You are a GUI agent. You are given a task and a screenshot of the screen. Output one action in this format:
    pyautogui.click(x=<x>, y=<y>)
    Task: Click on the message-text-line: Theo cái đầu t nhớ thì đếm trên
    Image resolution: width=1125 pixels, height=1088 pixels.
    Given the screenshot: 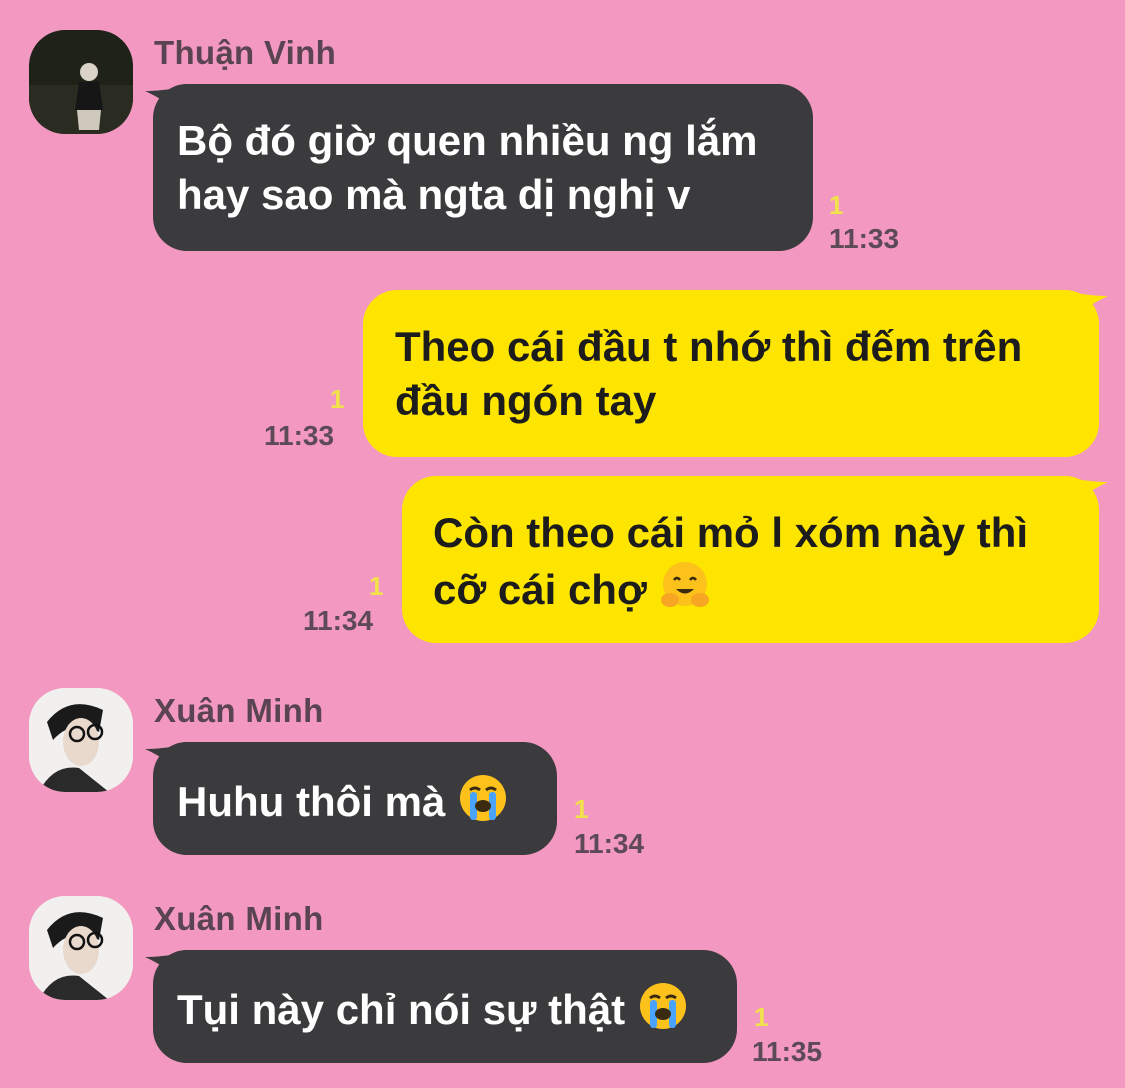 What is the action you would take?
    pyautogui.click(x=709, y=346)
    